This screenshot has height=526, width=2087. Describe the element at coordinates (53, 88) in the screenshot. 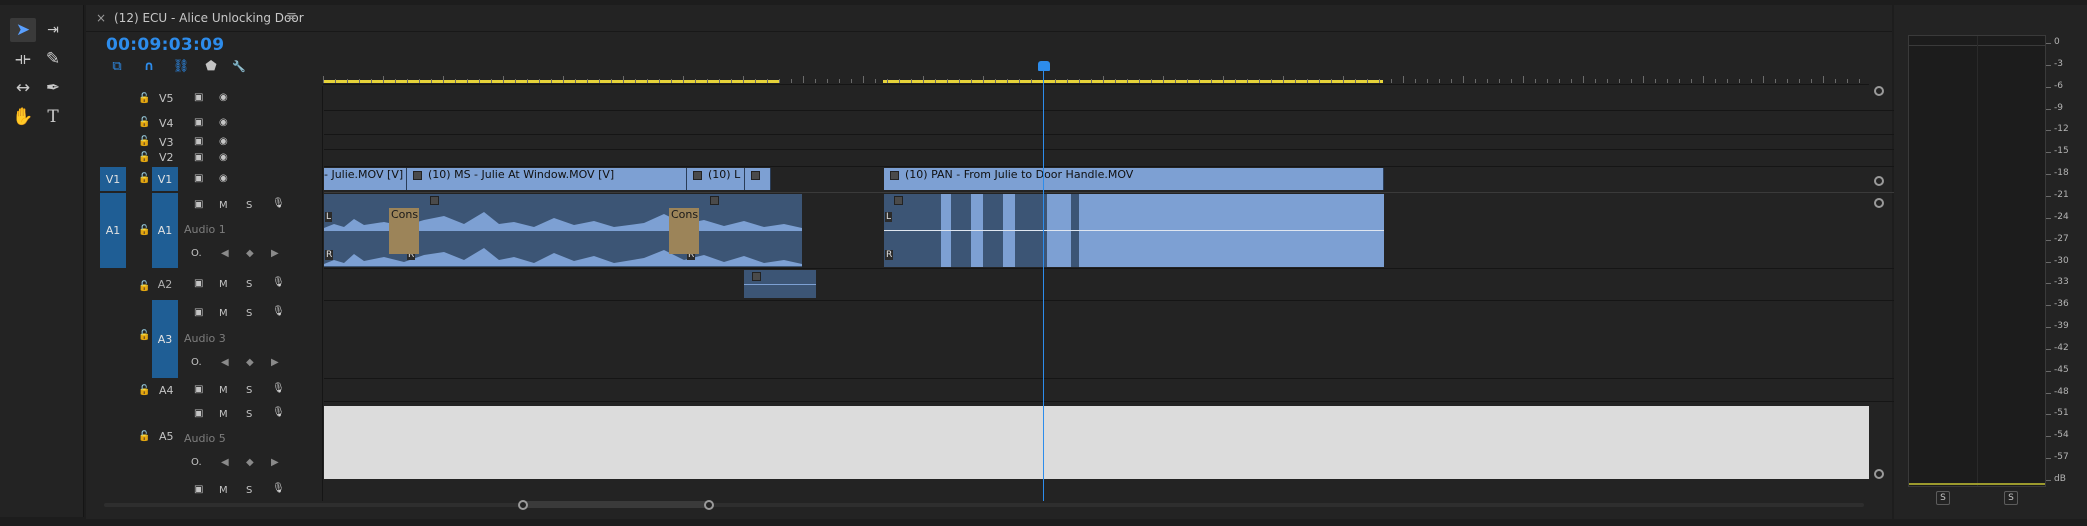

I see `pen-tool-icon: ✒` at that location.